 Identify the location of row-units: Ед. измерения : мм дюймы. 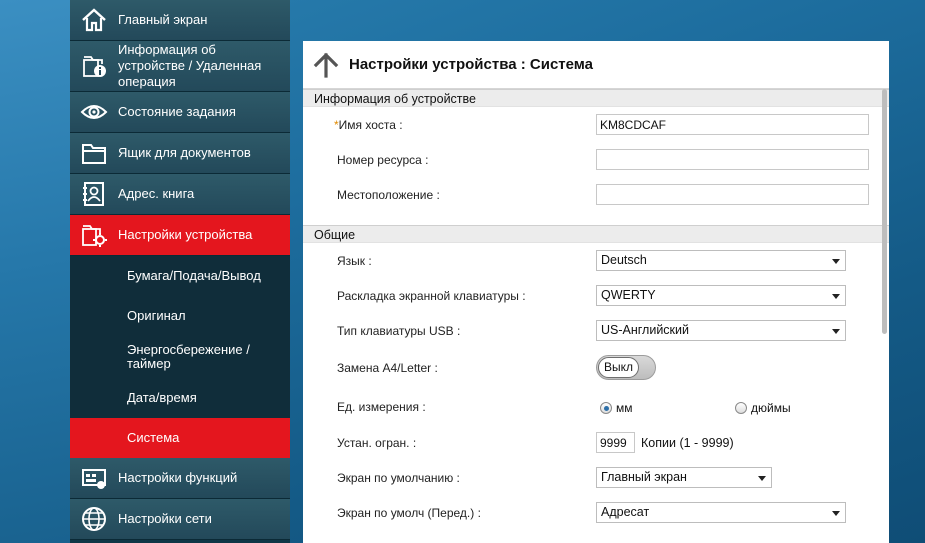
(596, 406).